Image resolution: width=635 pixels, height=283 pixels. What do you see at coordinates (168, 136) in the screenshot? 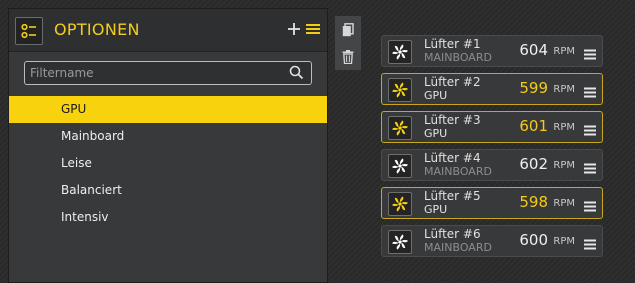
I see `list-item-mainboard: Mainboard` at bounding box center [168, 136].